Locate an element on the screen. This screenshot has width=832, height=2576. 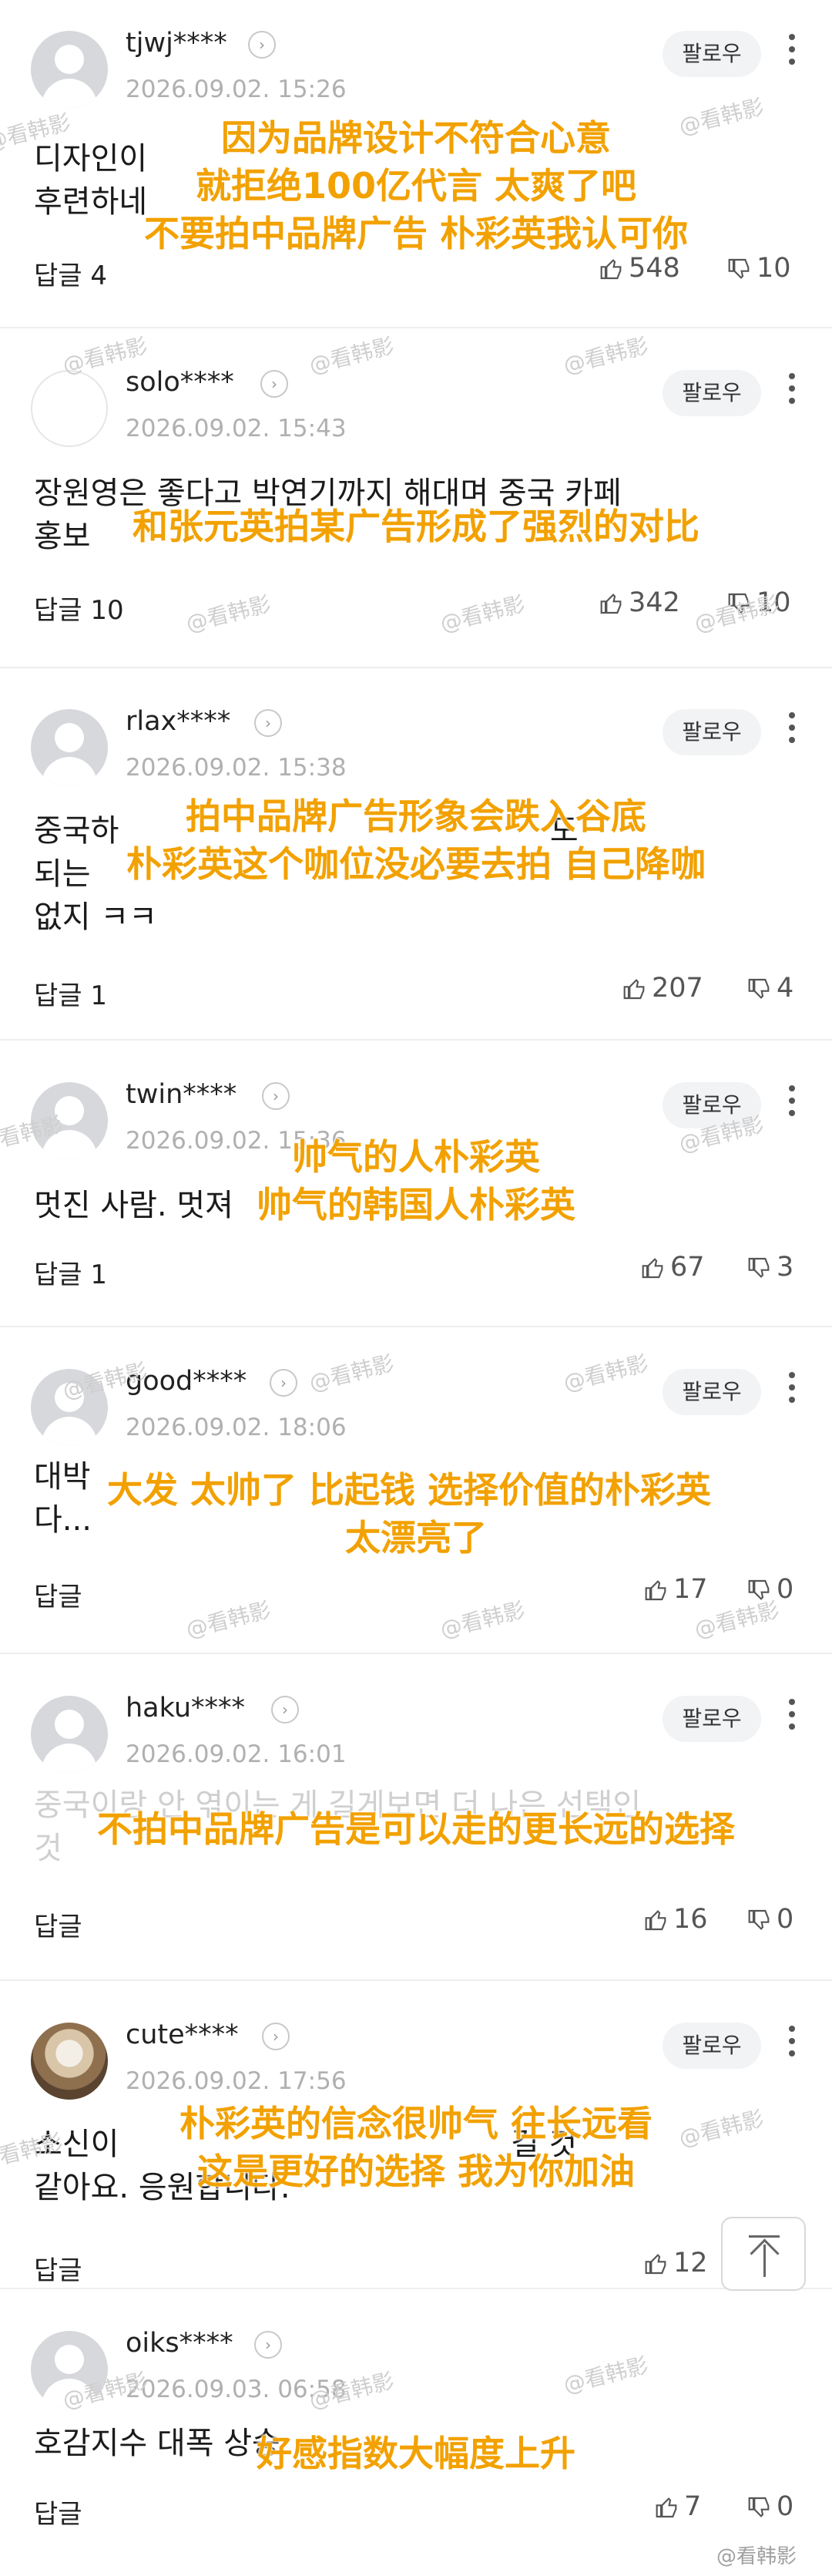
subtitle-overlay: 拍中品牌广告形象会跌入谷底 朴彩英这个咖位没必要去拍 自己降咖 is located at coordinates (416, 840).